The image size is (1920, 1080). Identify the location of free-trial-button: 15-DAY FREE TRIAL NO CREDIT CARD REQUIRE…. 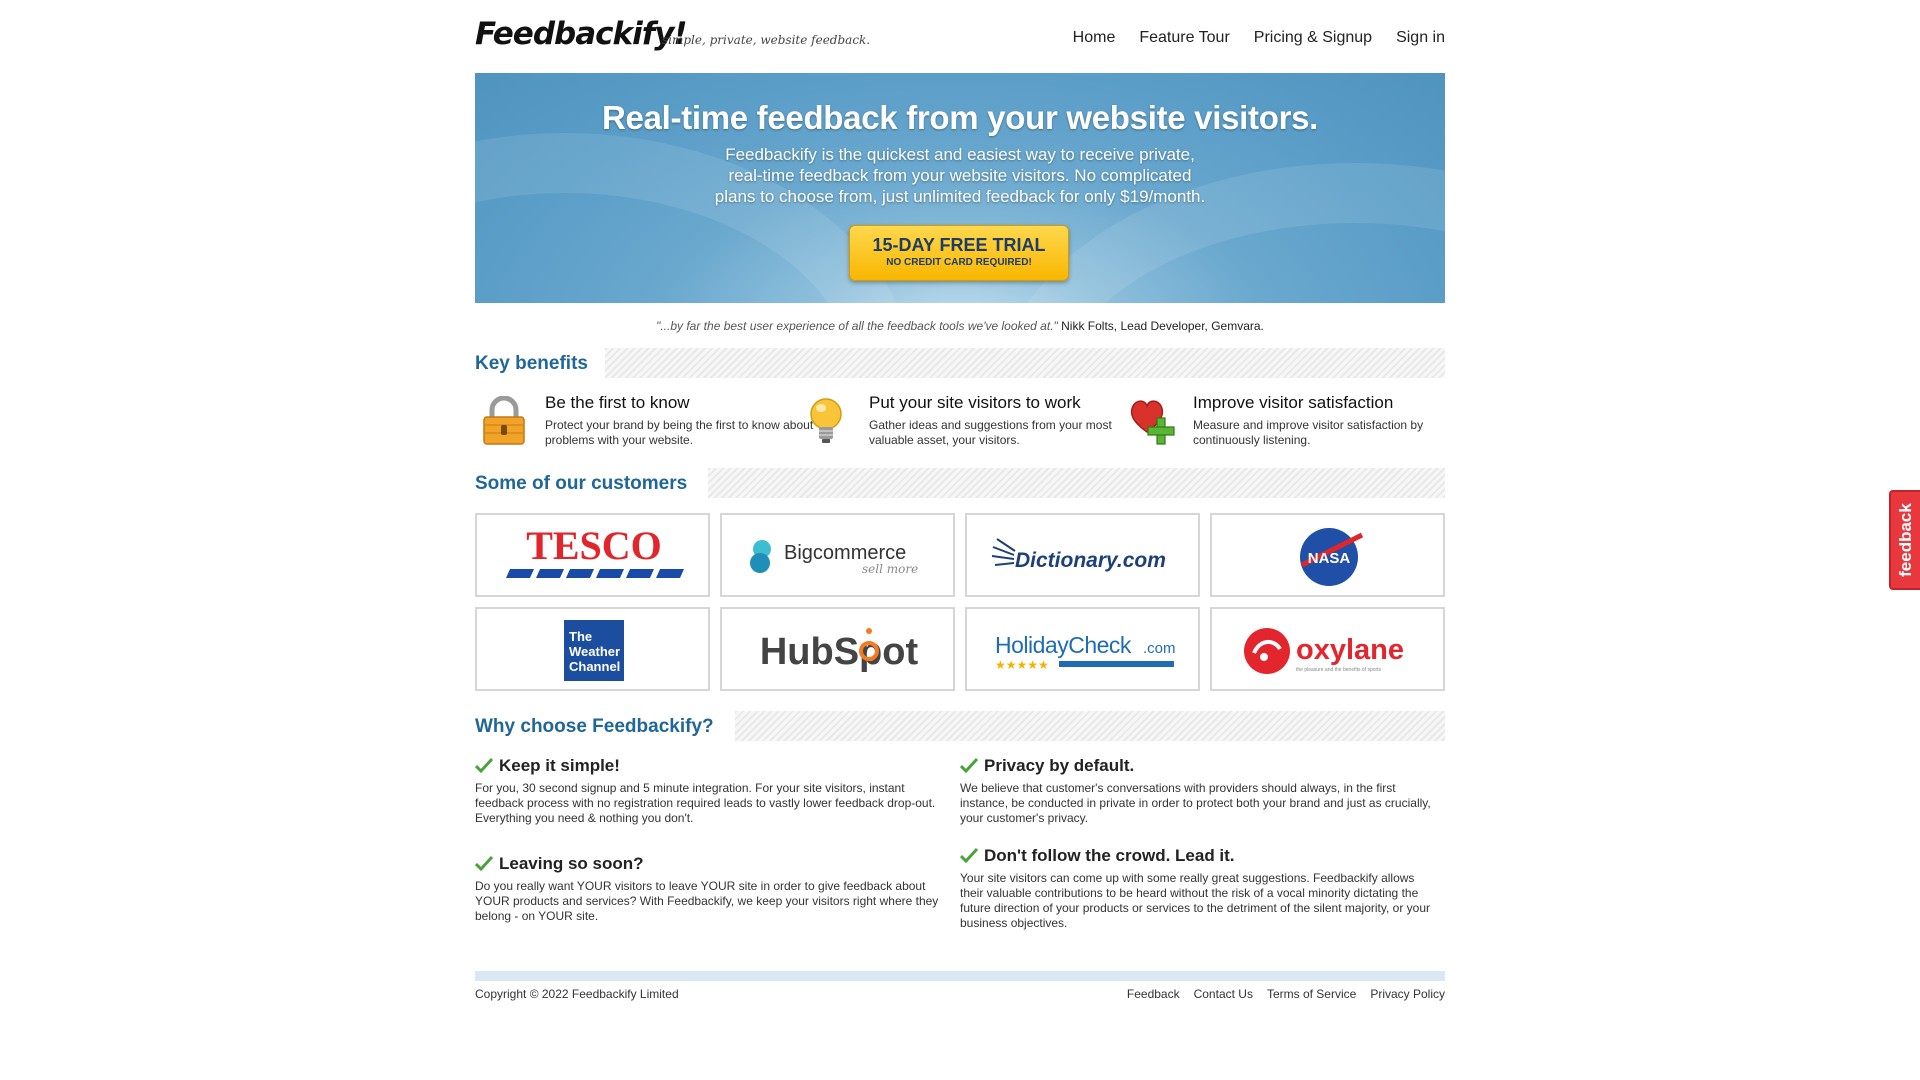
(959, 253).